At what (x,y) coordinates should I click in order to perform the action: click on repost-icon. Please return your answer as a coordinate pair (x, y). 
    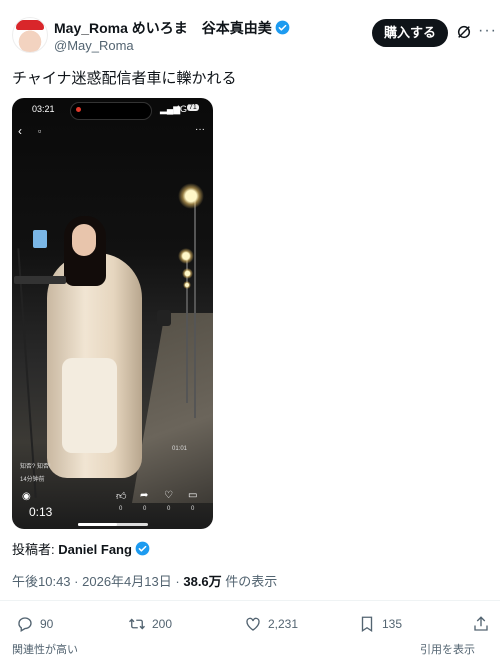
    Looking at the image, I should click on (137, 624).